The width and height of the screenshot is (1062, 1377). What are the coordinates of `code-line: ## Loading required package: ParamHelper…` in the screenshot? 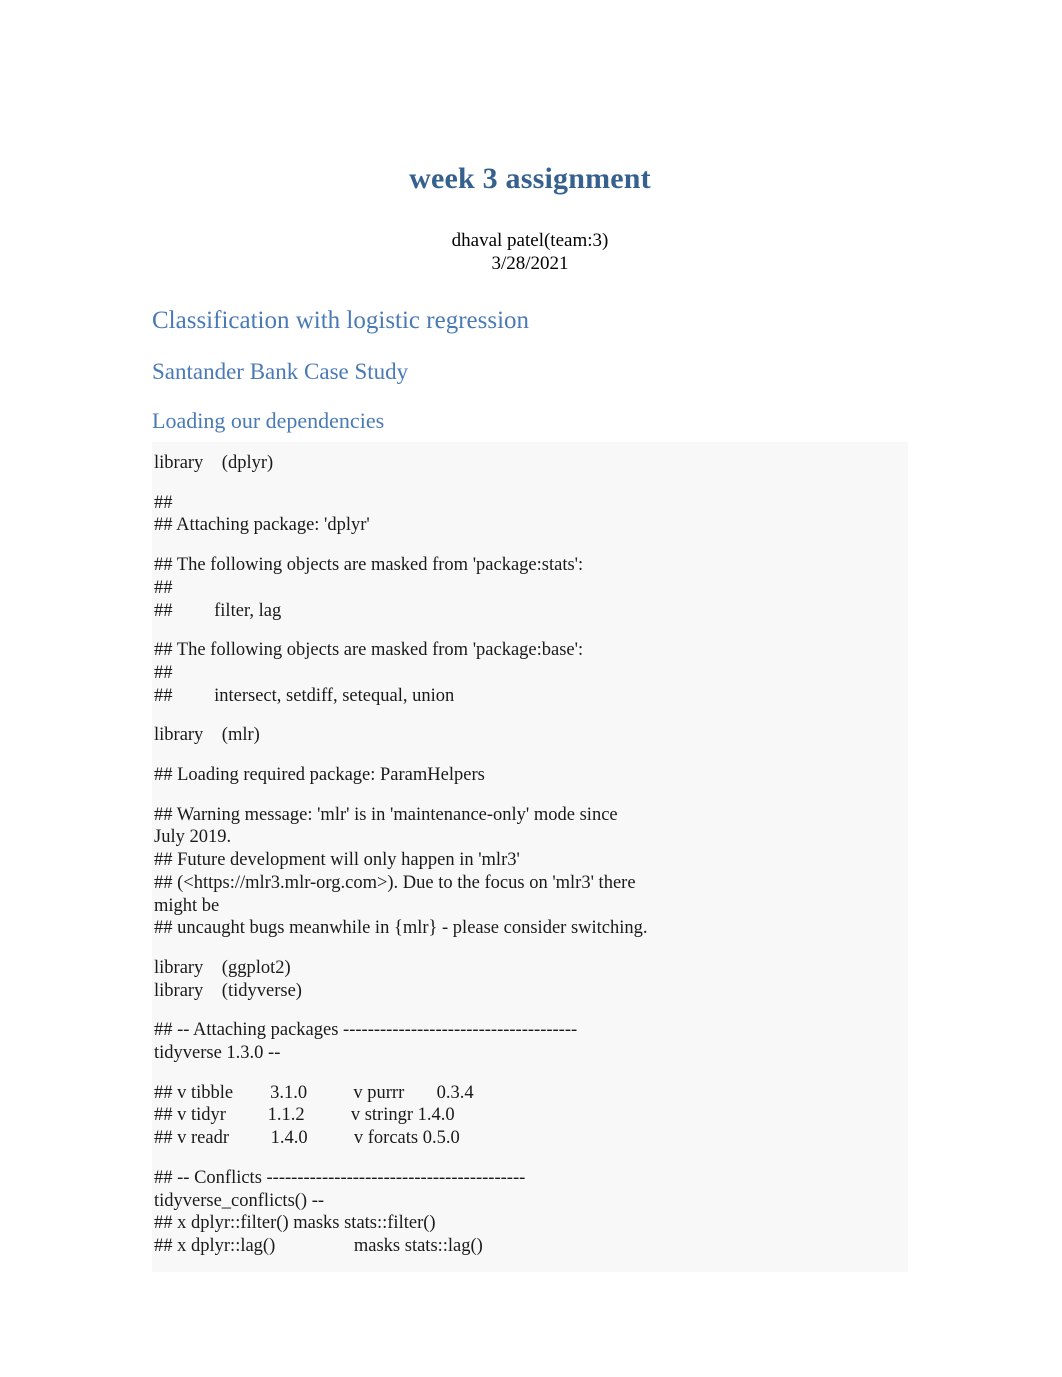 It's located at (319, 775).